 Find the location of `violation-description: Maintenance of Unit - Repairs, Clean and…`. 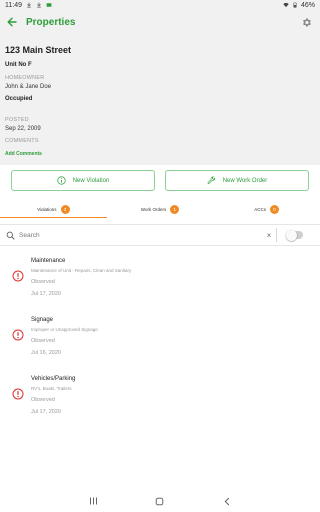

violation-description: Maintenance of Unit - Repairs, Clean and… is located at coordinates (81, 270).